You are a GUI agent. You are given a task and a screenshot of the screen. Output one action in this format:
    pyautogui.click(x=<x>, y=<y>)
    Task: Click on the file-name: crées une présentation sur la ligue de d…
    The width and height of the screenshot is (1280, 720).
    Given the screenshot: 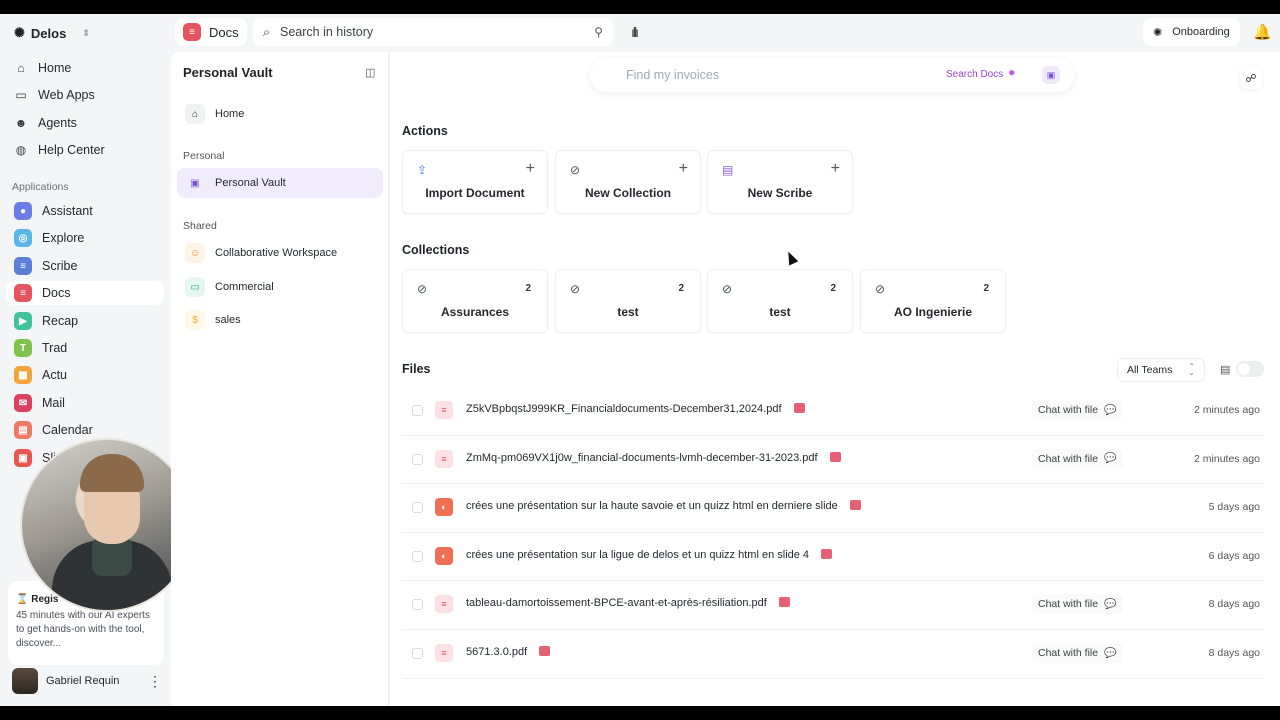 What is the action you would take?
    pyautogui.click(x=649, y=554)
    